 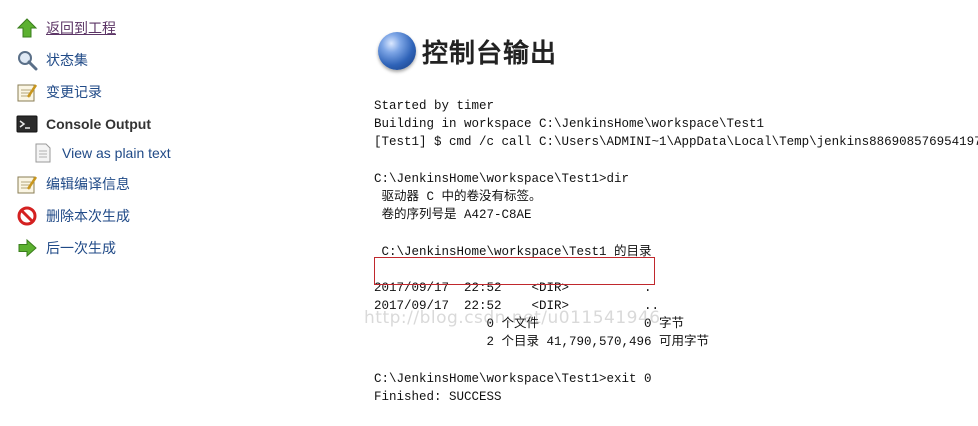 I want to click on console-line: C:\JenkinsHome\workspace\Test1>exit 0, so click(x=513, y=378).